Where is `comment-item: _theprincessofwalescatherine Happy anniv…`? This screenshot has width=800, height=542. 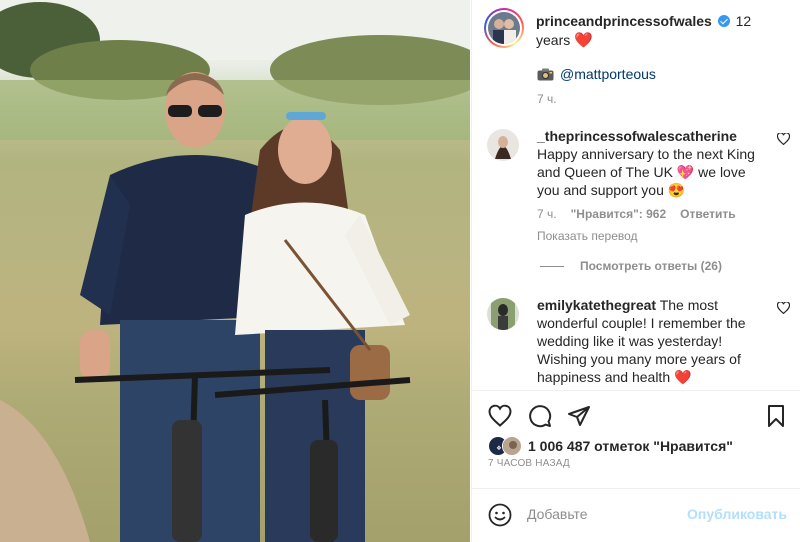
comment-item: _theprincessofwalescatherine Happy anniv… is located at coordinates (638, 186).